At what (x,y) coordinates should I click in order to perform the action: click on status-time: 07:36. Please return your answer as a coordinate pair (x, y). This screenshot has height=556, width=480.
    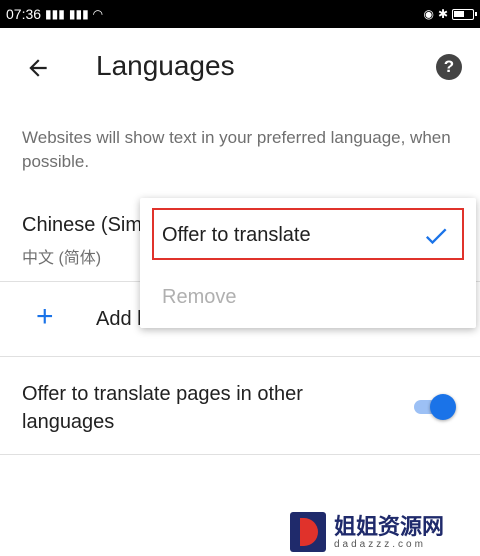
    Looking at the image, I should click on (24, 14).